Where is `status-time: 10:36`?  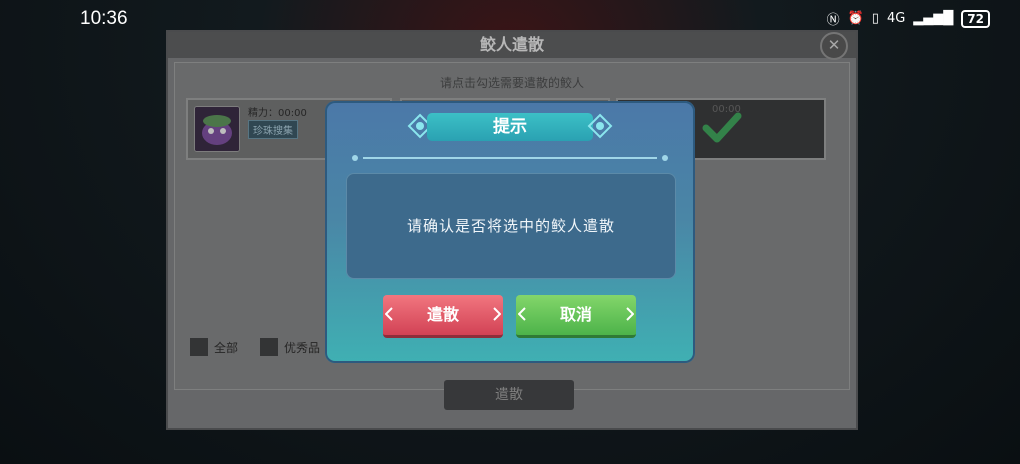 status-time: 10:36 is located at coordinates (104, 18).